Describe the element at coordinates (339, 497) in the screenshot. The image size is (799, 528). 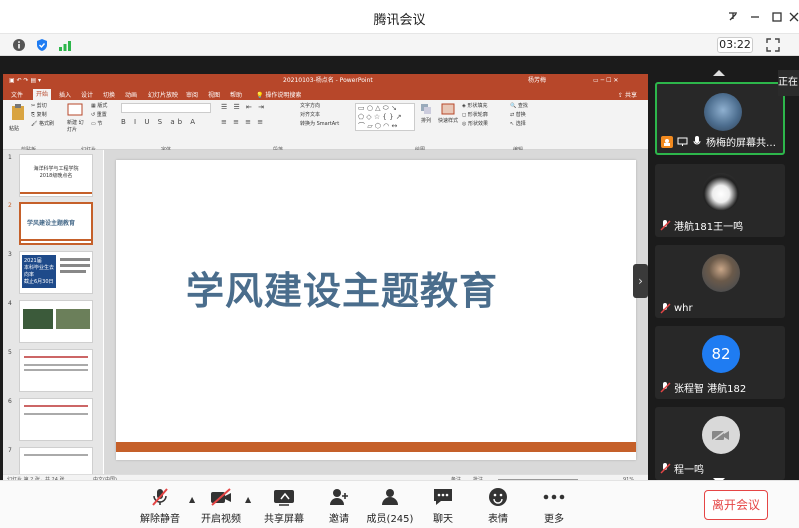
I see `add-user-icon` at that location.